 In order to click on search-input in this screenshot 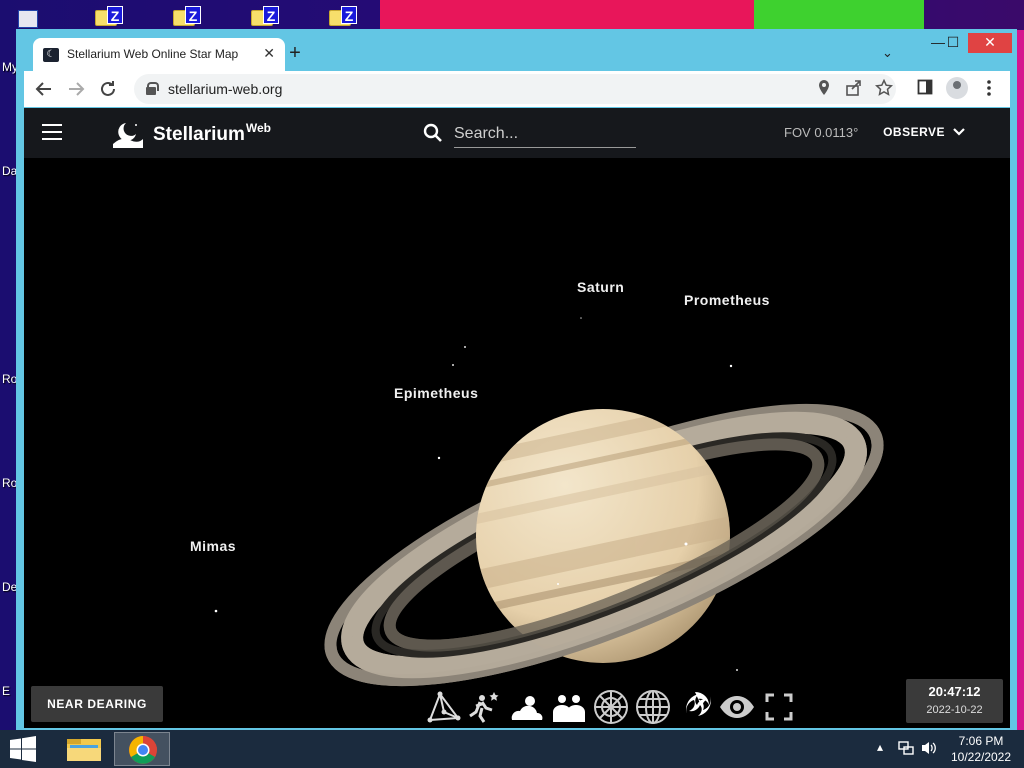, I will do `click(545, 134)`.